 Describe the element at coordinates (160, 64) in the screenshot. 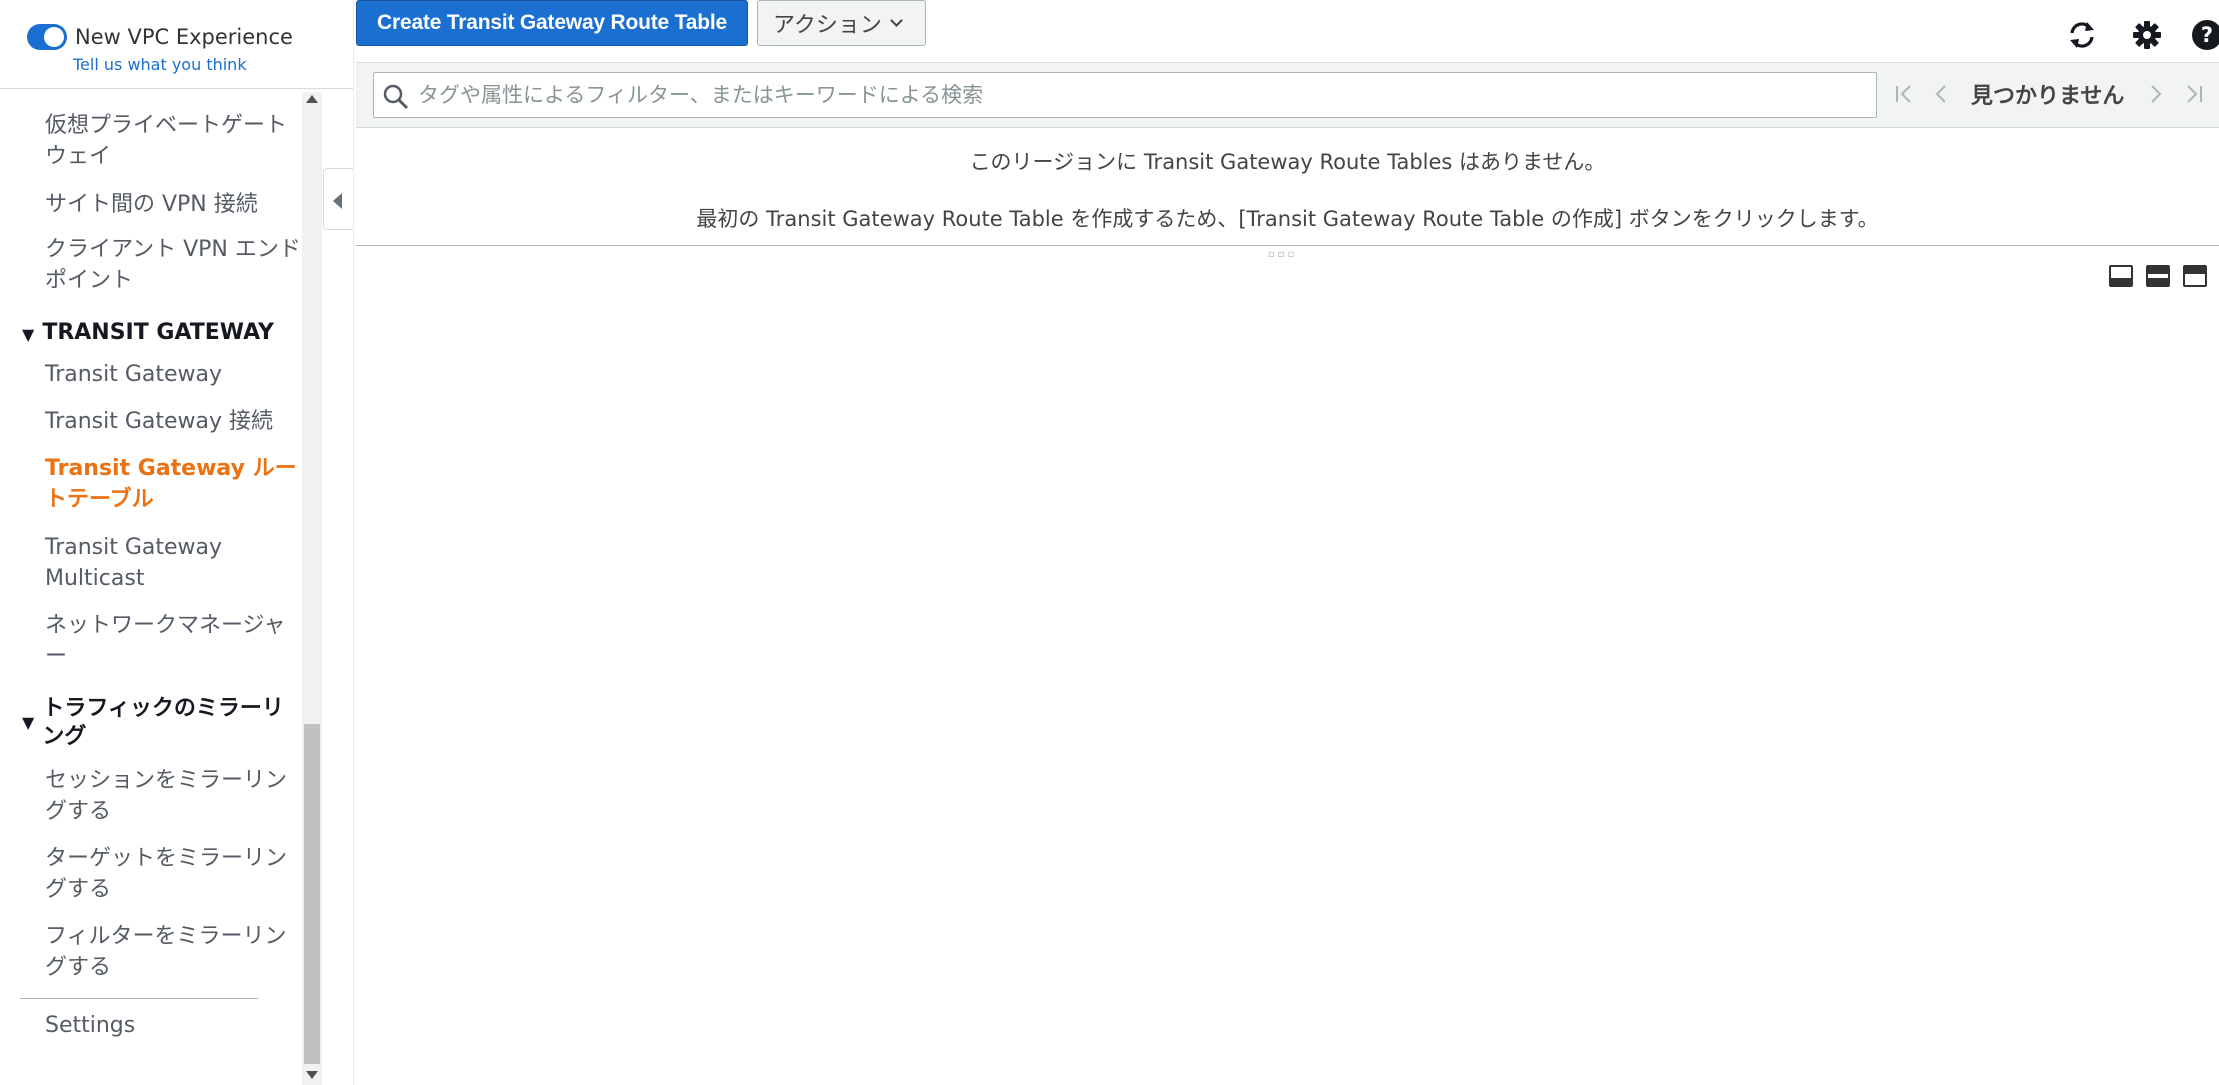

I see `feedback-link: Tell us what you think` at that location.